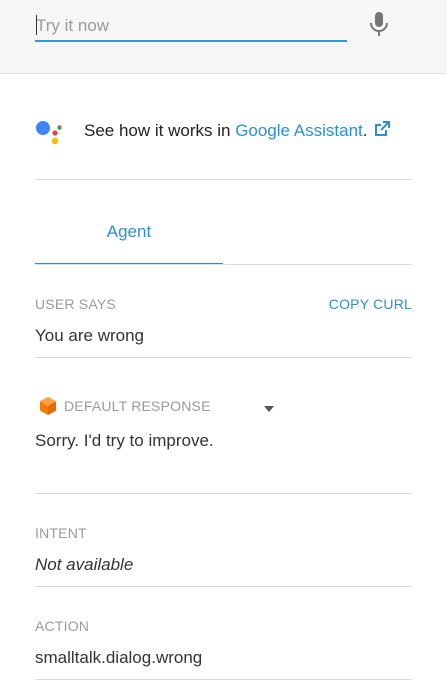  I want to click on google-assistant-text: See how it works in Google Assistant., so click(237, 131).